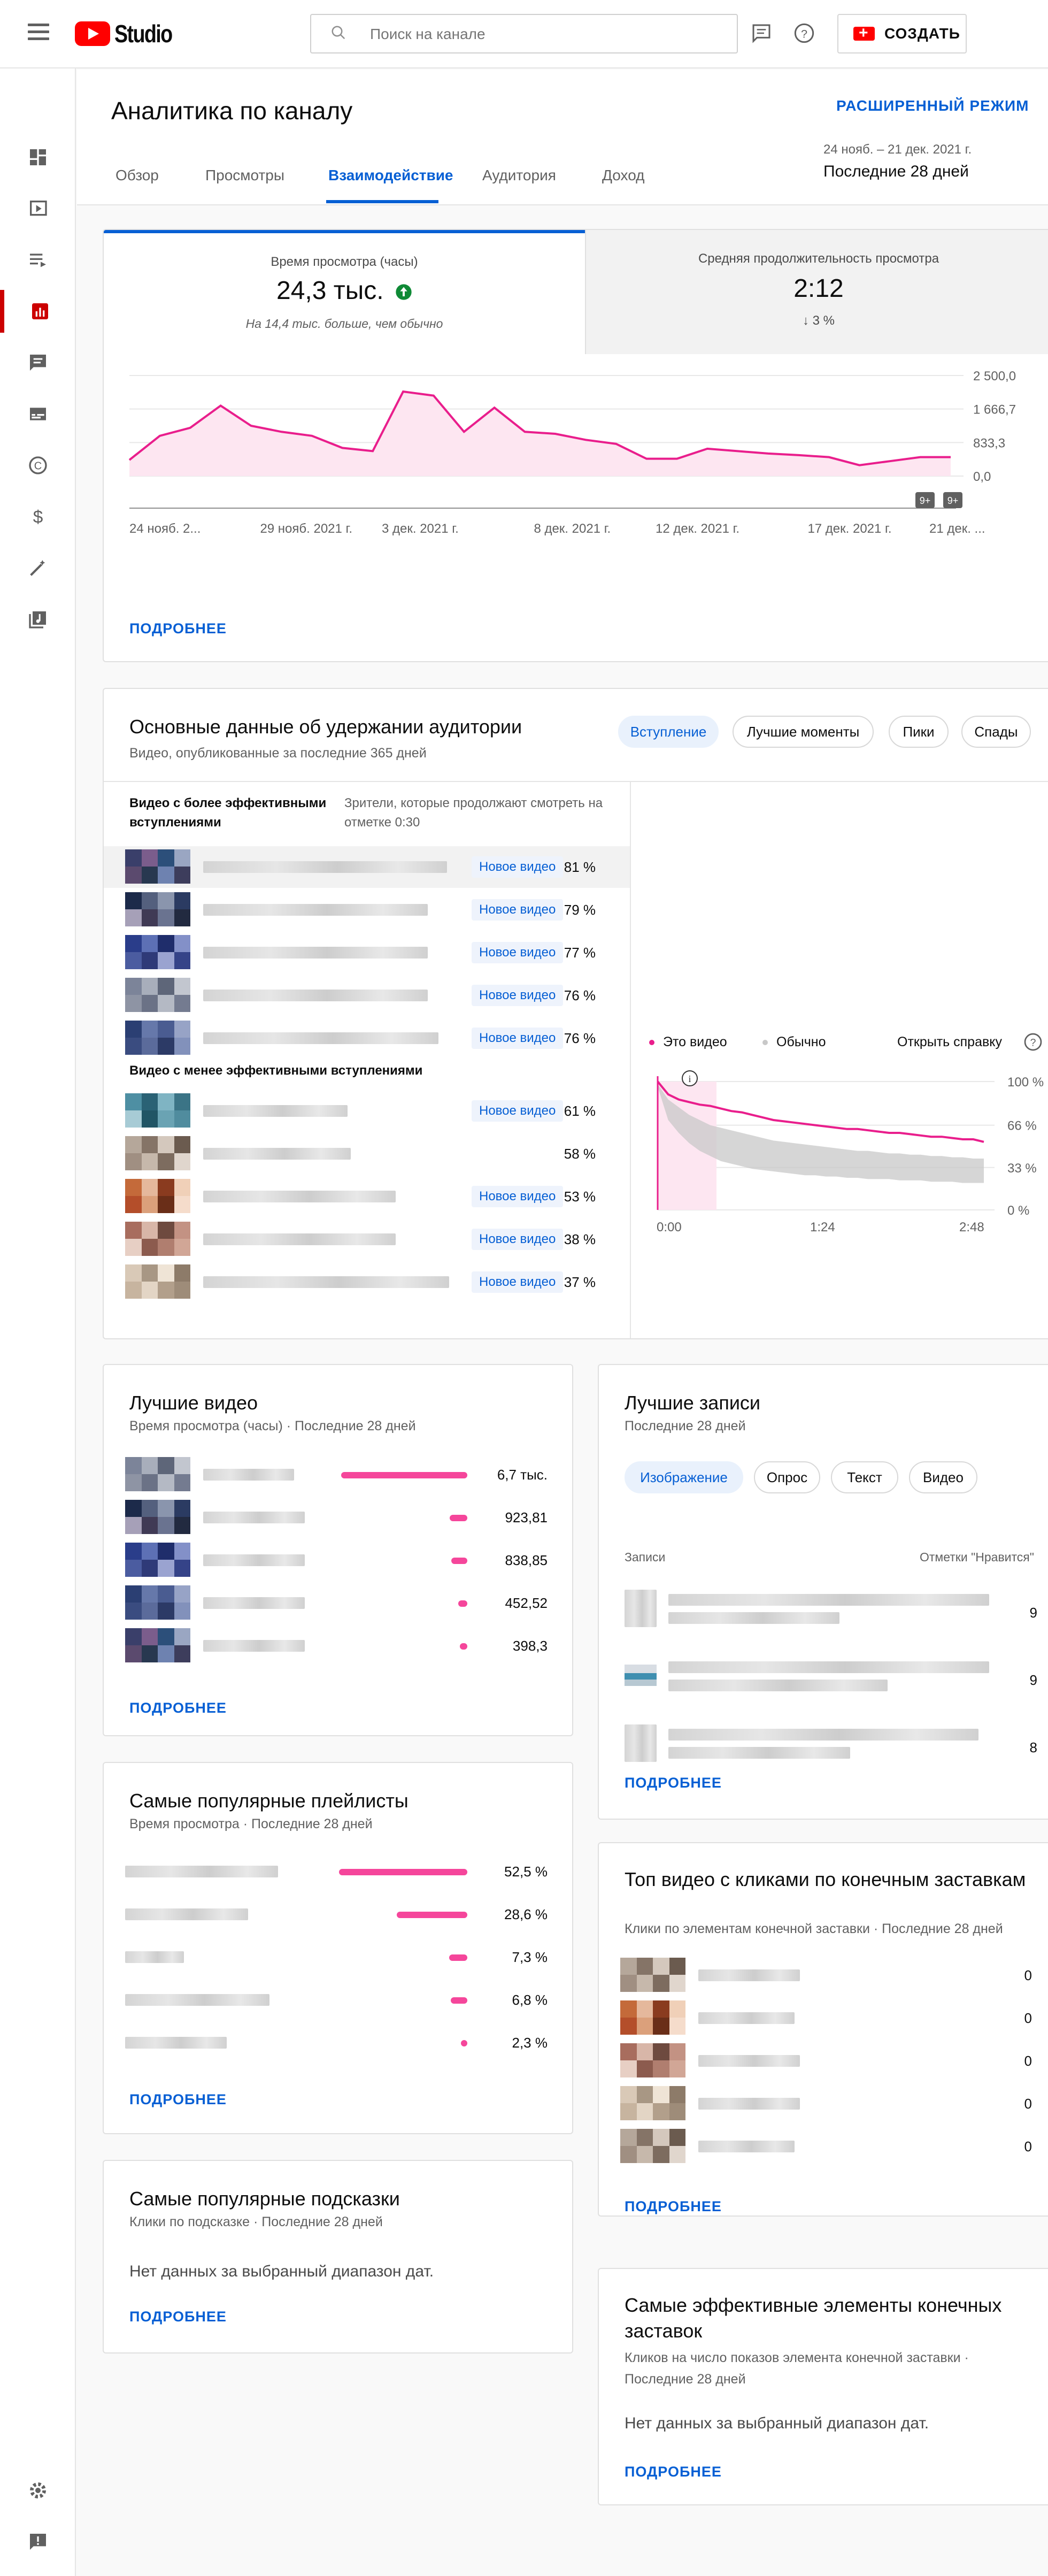 This screenshot has height=2576, width=1048. I want to click on period-selector: Последние 28 дней, so click(896, 172).